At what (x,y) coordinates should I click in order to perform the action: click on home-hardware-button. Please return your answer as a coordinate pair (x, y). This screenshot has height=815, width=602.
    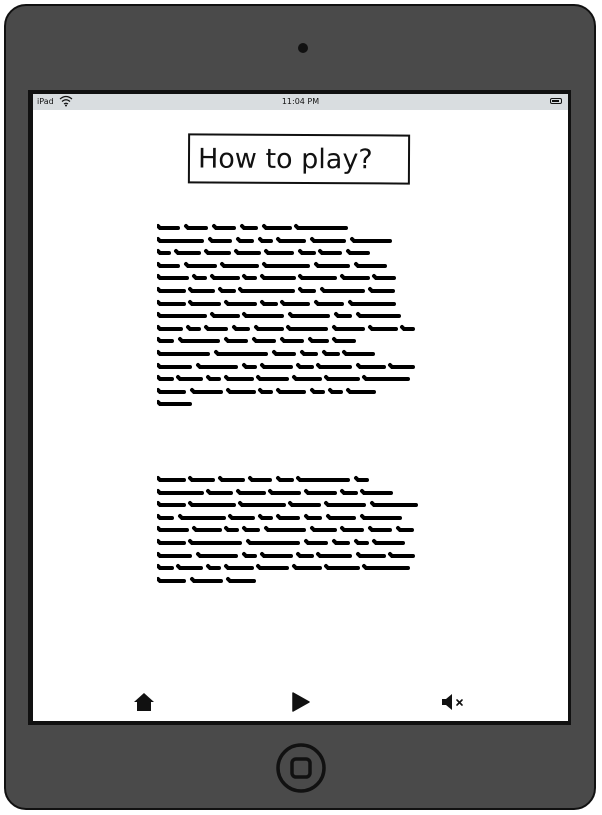
    Looking at the image, I should click on (301, 768).